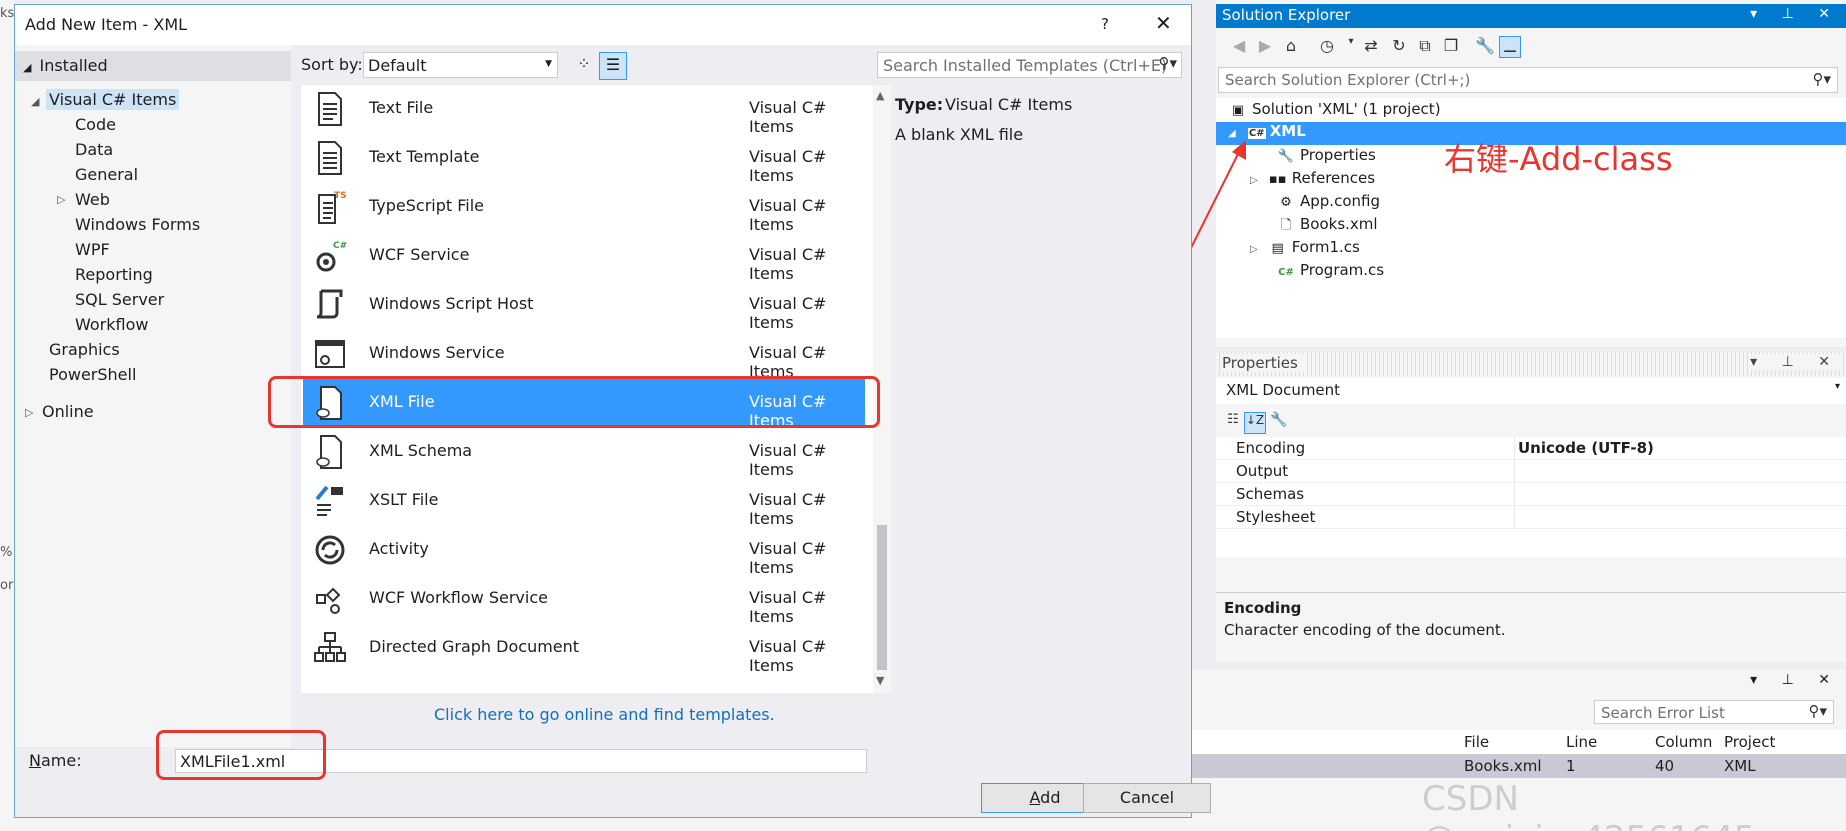 Image resolution: width=1846 pixels, height=831 pixels. What do you see at coordinates (1399, 47) in the screenshot?
I see `refresh-icon: ↻` at bounding box center [1399, 47].